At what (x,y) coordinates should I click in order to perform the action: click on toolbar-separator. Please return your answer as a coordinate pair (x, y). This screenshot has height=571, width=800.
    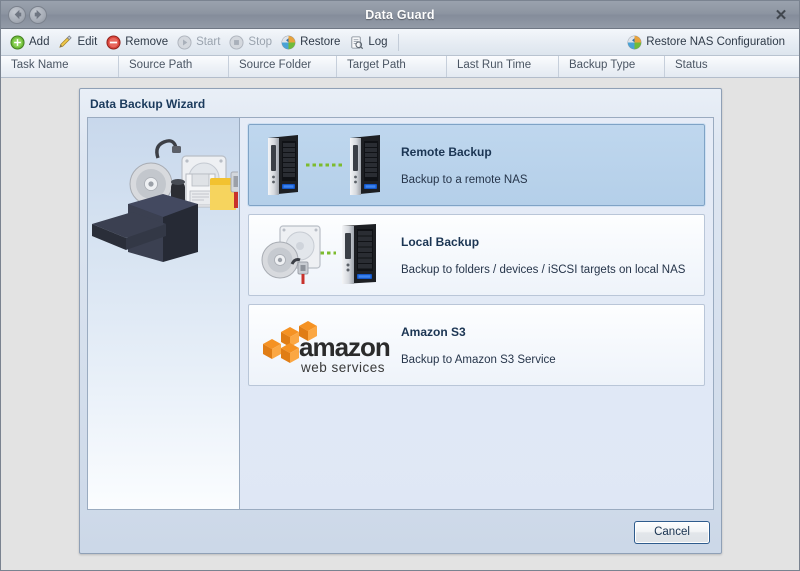
    Looking at the image, I should click on (398, 42).